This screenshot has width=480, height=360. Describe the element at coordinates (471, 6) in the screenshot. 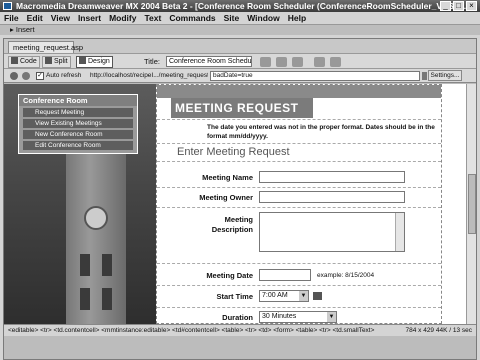

I see `close-button: ×` at that location.